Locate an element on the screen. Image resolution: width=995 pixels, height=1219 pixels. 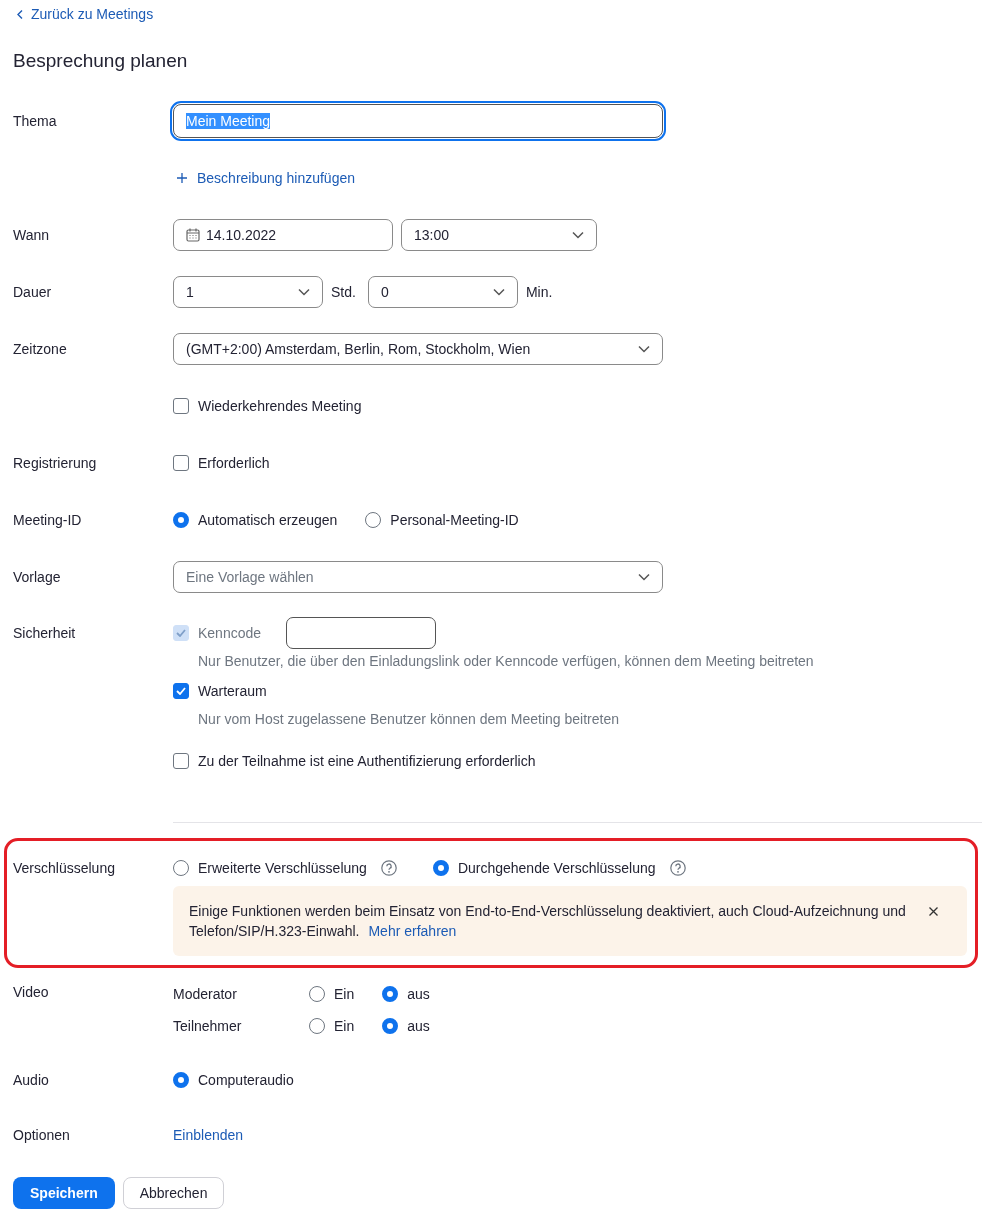
learn-more-link: Mehr erfahren is located at coordinates (412, 931).